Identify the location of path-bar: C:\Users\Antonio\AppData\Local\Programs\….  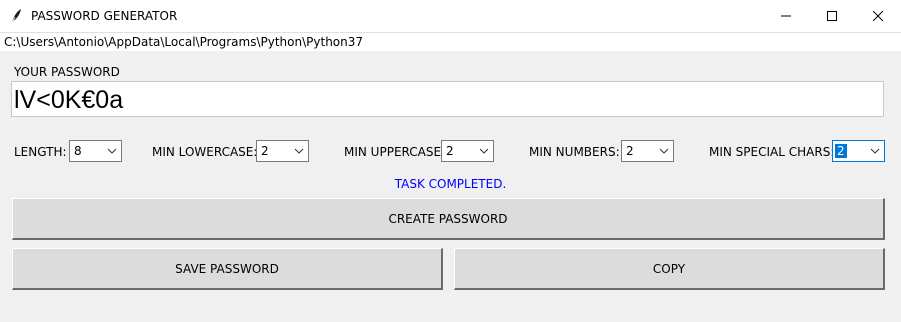
(450, 41).